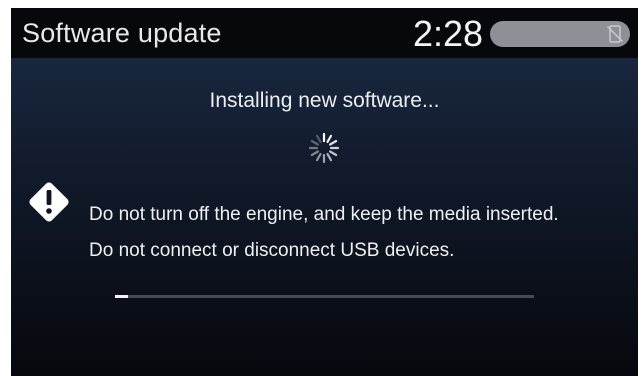 Image resolution: width=642 pixels, height=376 pixels. What do you see at coordinates (448, 33) in the screenshot?
I see `clock: 2:28` at bounding box center [448, 33].